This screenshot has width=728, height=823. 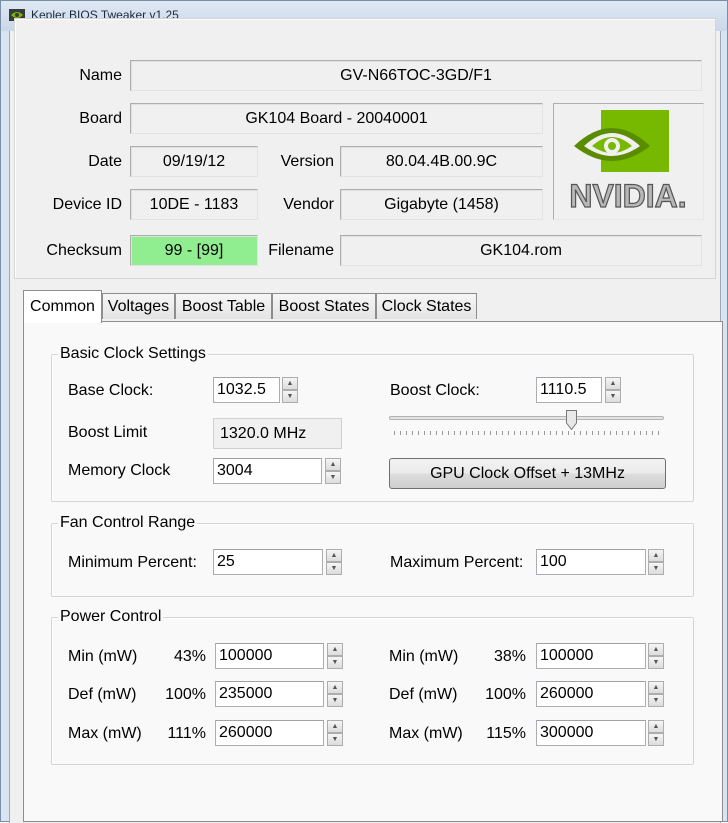 I want to click on boost-limit-label: Boost Limit, so click(x=108, y=432).